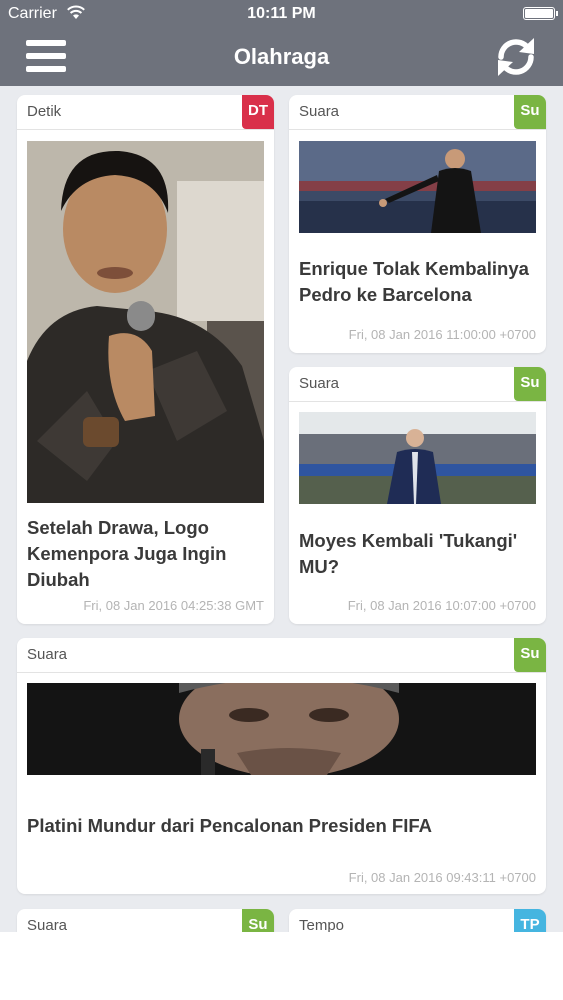  I want to click on refresh-icon, so click(516, 57).